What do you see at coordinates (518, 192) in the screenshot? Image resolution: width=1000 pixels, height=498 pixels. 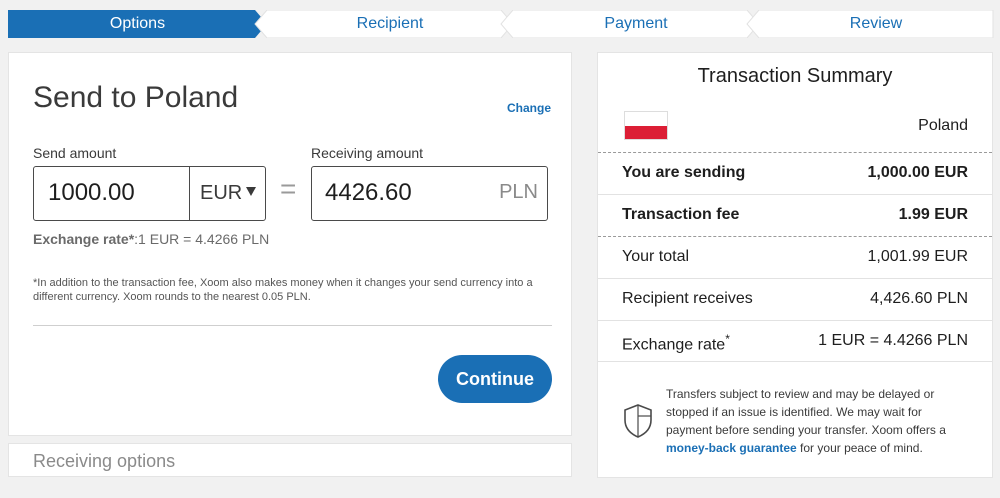 I see `receiving-currency: PLN` at bounding box center [518, 192].